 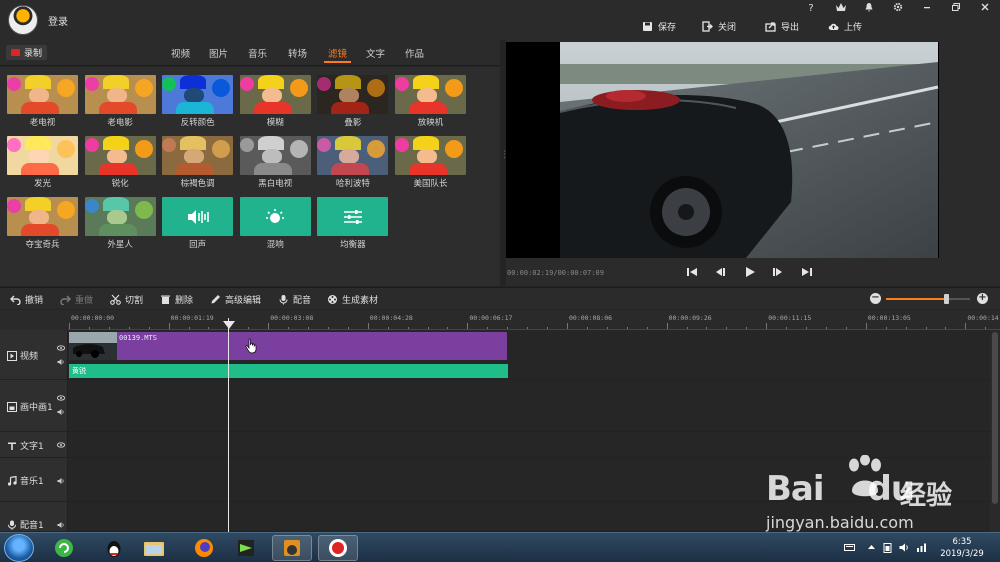 What do you see at coordinates (27, 52) in the screenshot?
I see `record-button: 录制` at bounding box center [27, 52].